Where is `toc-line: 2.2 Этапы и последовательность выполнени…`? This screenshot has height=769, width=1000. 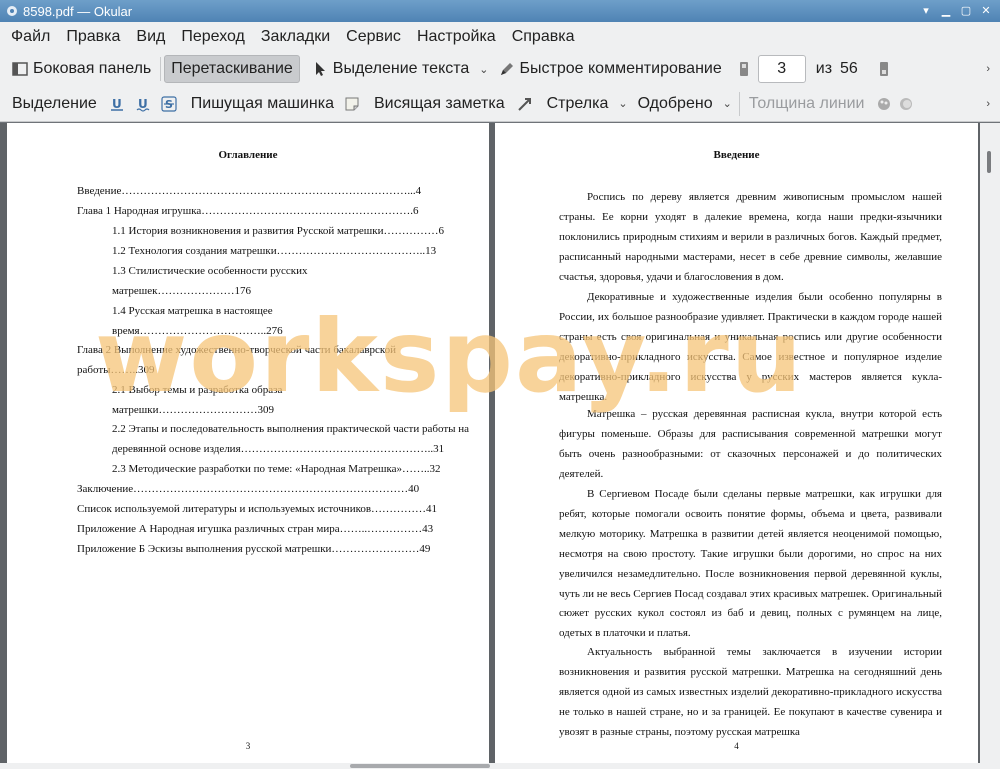
toc-line: 2.2 Этапы и последовательность выполнени… is located at coordinates (291, 429).